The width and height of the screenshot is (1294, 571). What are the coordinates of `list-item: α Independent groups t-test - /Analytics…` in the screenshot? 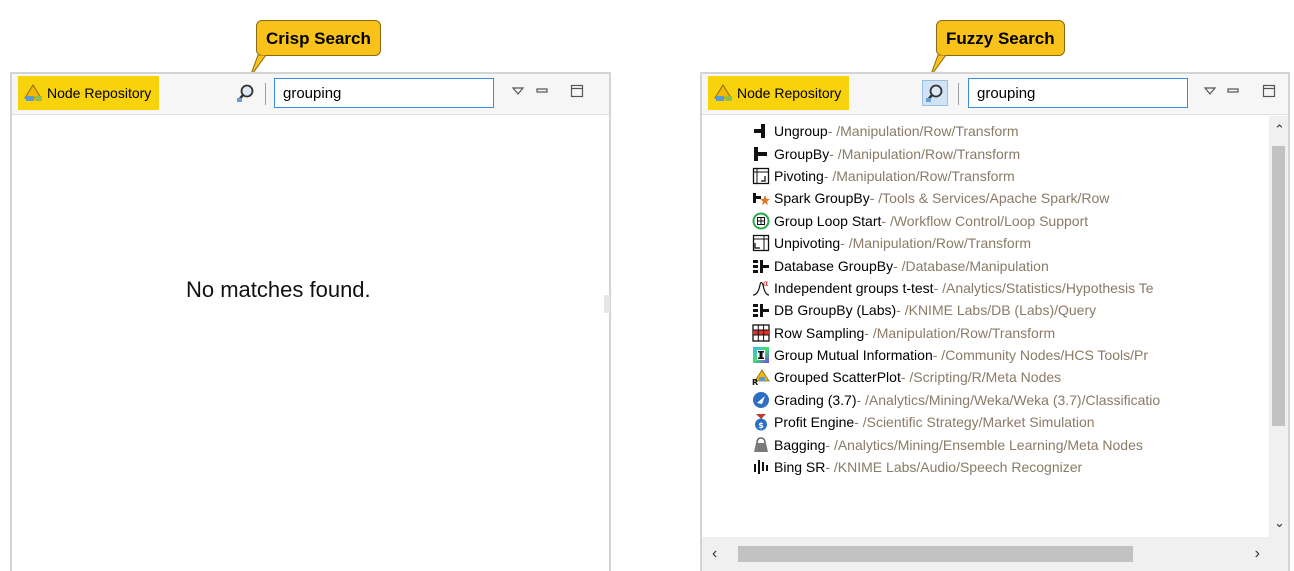 It's located at (956, 288).